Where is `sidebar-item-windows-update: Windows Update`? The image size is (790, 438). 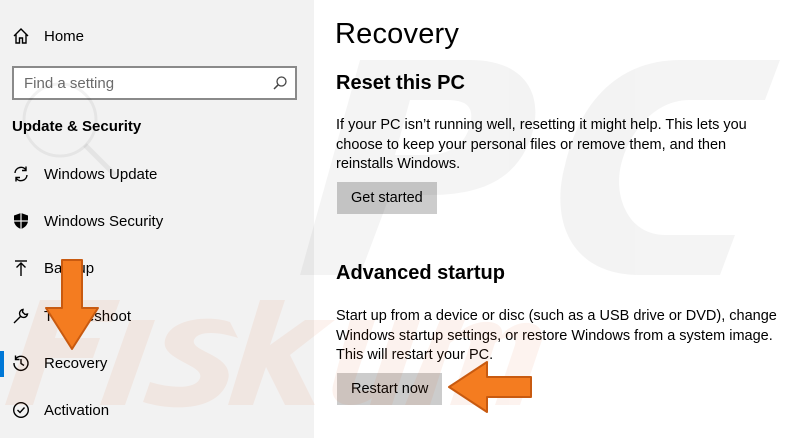
sidebar-item-windows-update: Windows Update is located at coordinates (157, 174).